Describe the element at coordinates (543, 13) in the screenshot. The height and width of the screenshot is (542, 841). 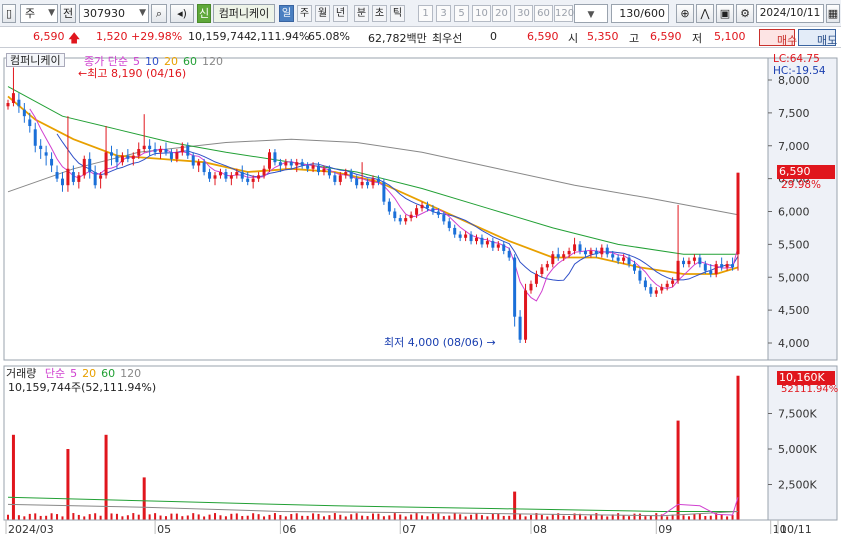
I see `interval-button: 60` at that location.